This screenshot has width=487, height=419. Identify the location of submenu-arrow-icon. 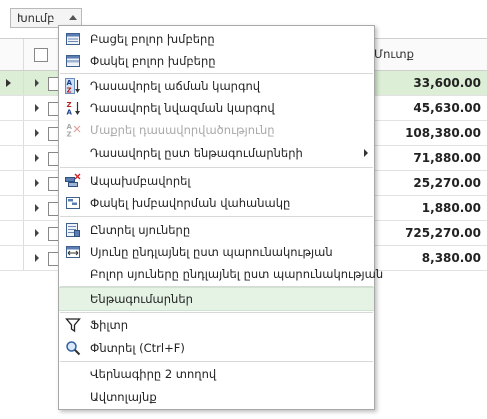
(366, 153).